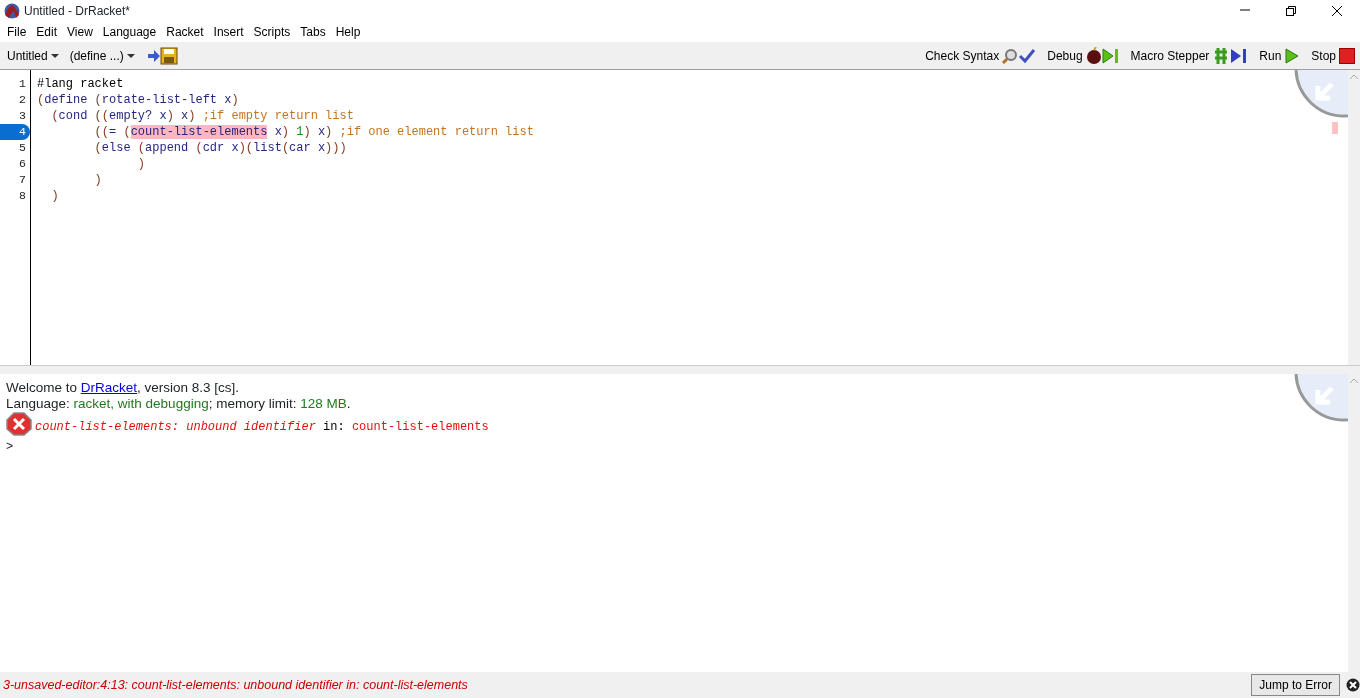 The width and height of the screenshot is (1360, 698). What do you see at coordinates (1333, 55) in the screenshot?
I see `toolbar-button: Stop` at bounding box center [1333, 55].